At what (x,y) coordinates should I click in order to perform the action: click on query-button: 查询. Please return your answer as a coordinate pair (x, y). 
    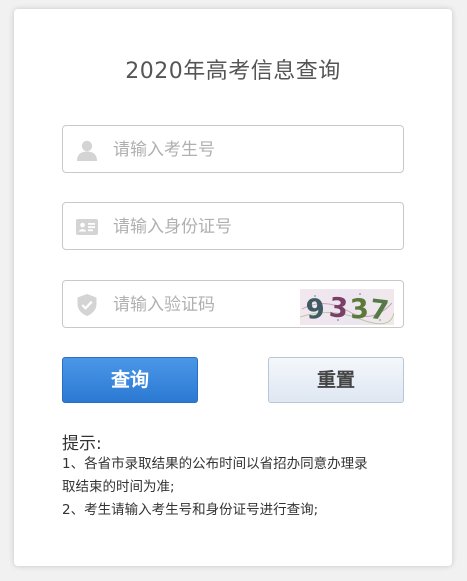
    Looking at the image, I should click on (130, 380).